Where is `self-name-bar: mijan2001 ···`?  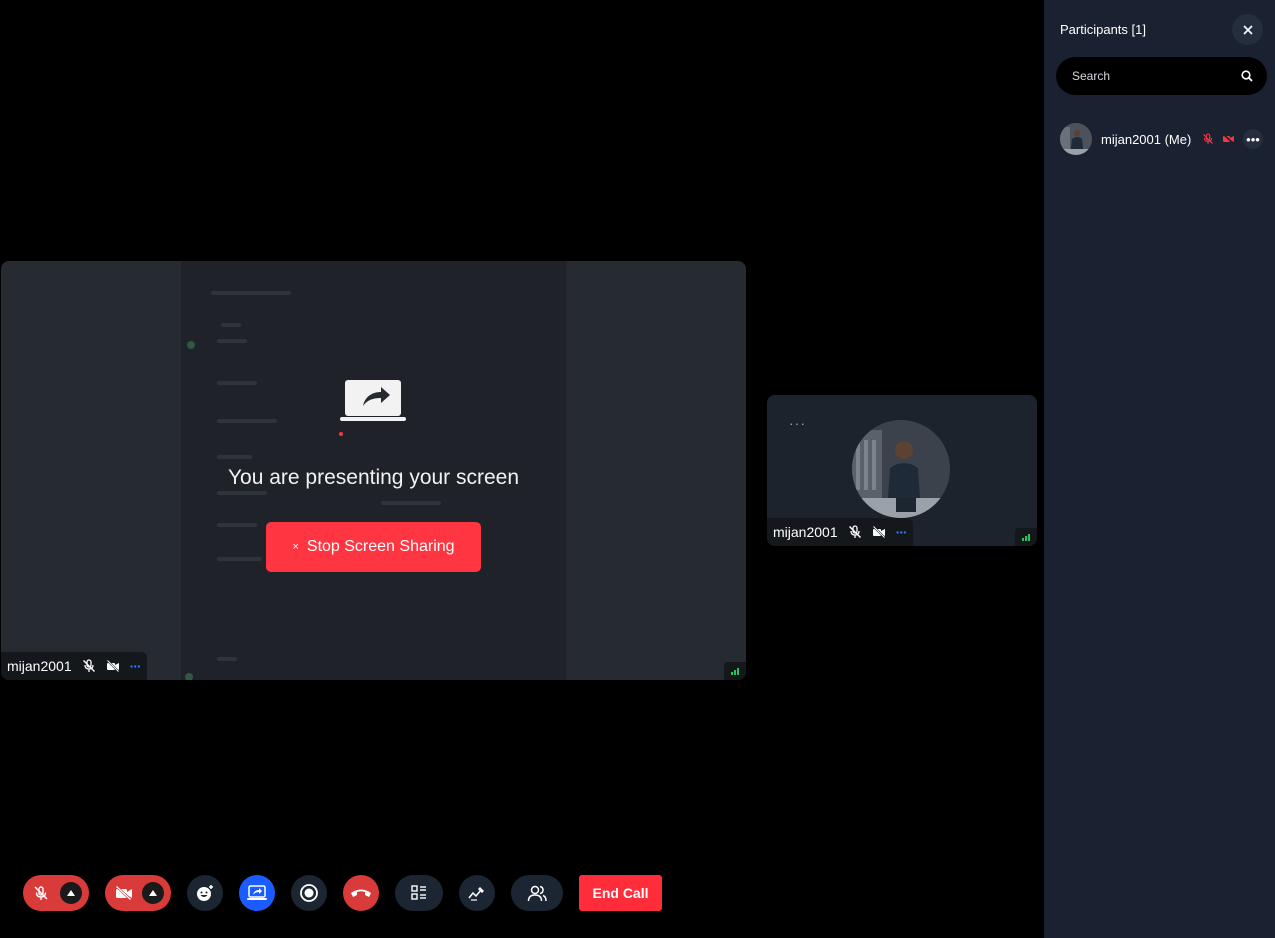 self-name-bar: mijan2001 ··· is located at coordinates (840, 532).